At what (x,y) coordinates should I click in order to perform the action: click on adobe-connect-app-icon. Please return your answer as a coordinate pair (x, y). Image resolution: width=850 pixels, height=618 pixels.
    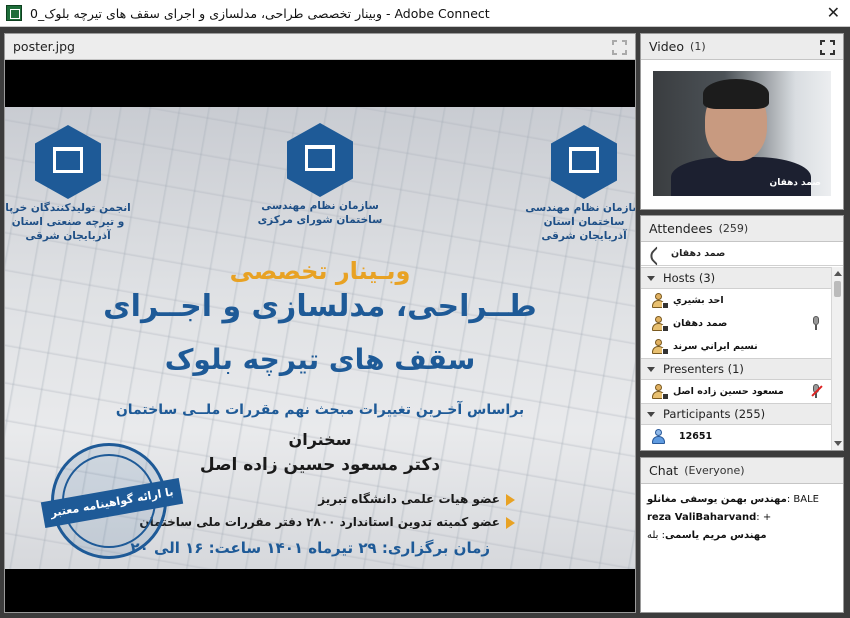
    Looking at the image, I should click on (14, 13).